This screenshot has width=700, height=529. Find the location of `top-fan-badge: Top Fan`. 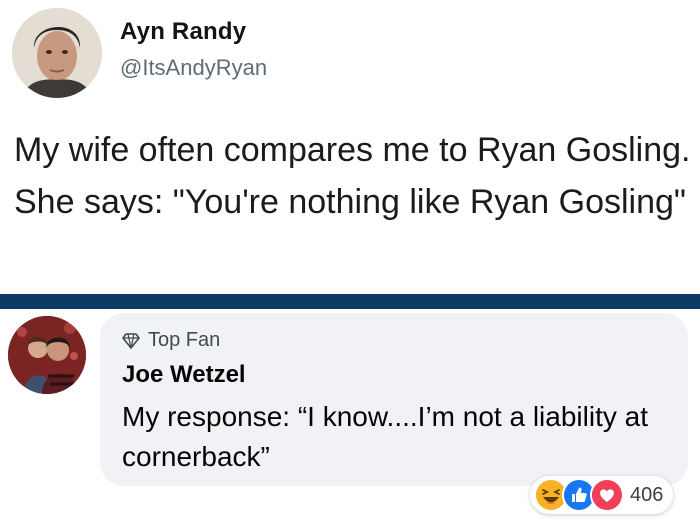

top-fan-badge: Top Fan is located at coordinates (171, 340).